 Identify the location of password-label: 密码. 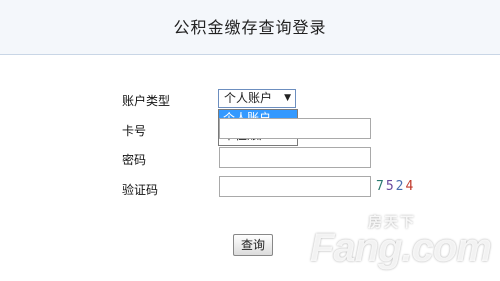
(134, 160).